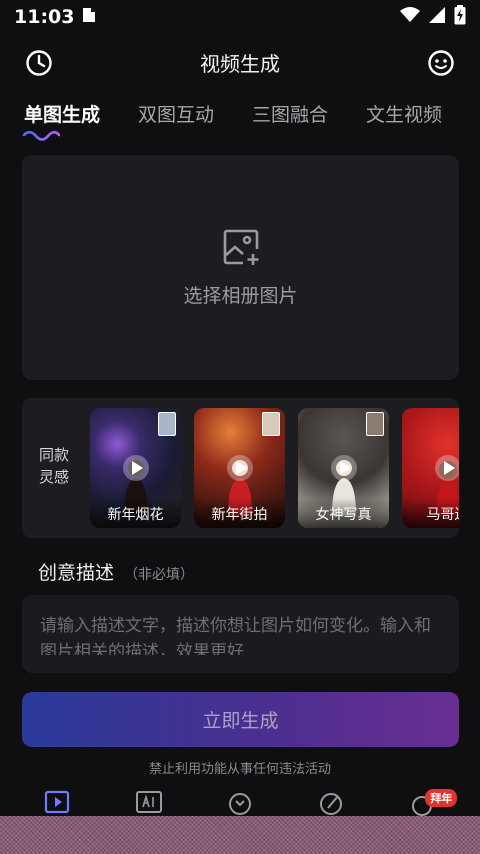 Image resolution: width=480 pixels, height=854 pixels. What do you see at coordinates (41, 135) in the screenshot?
I see `tab-active-indicator` at bounding box center [41, 135].